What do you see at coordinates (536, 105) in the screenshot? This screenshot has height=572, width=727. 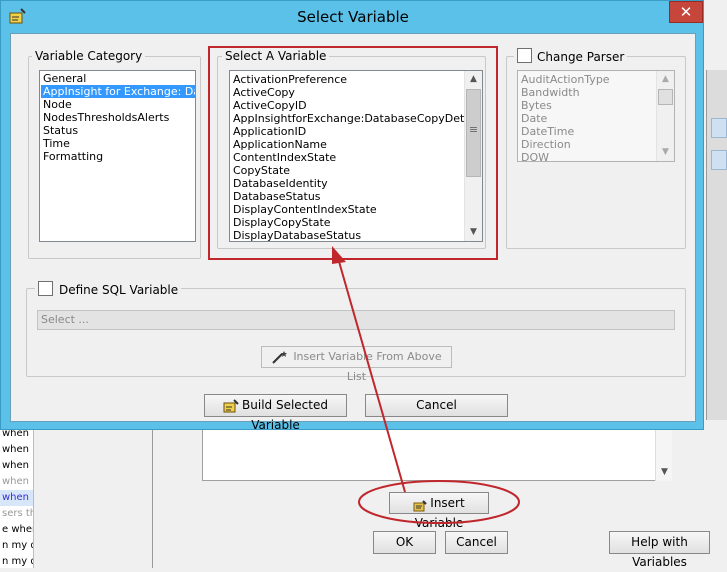 I see `parser-item: Bytes` at bounding box center [536, 105].